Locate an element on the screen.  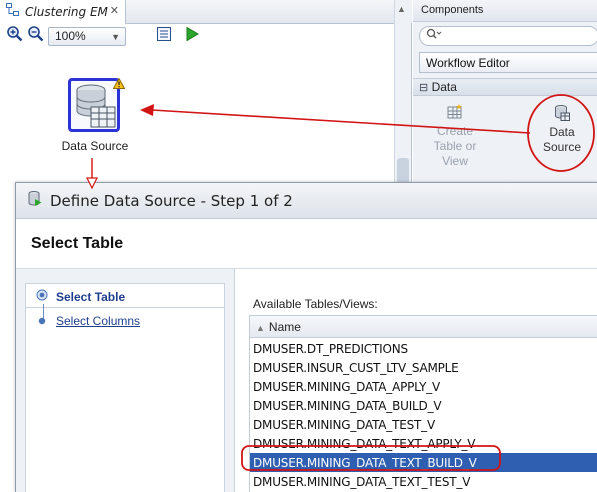
tab-clustering-em: Clustering EM ✕ is located at coordinates (63, 12).